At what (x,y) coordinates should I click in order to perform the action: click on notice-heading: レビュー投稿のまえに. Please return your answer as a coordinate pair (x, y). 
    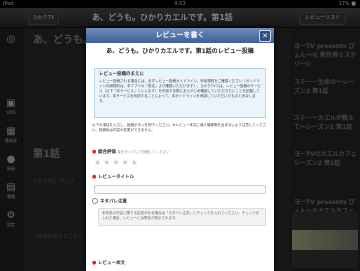
    Looking at the image, I should click on (121, 74).